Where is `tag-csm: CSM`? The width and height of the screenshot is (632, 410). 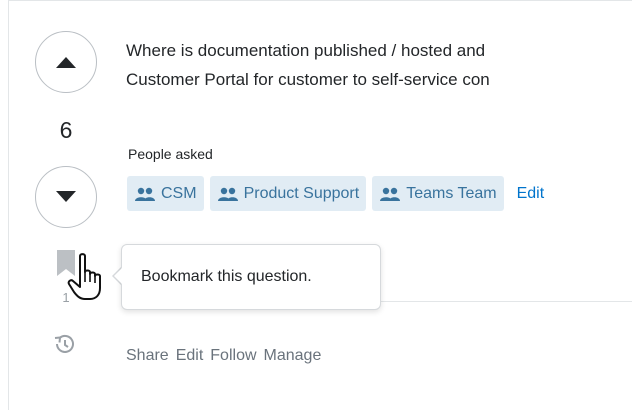 tag-csm: CSM is located at coordinates (165, 193).